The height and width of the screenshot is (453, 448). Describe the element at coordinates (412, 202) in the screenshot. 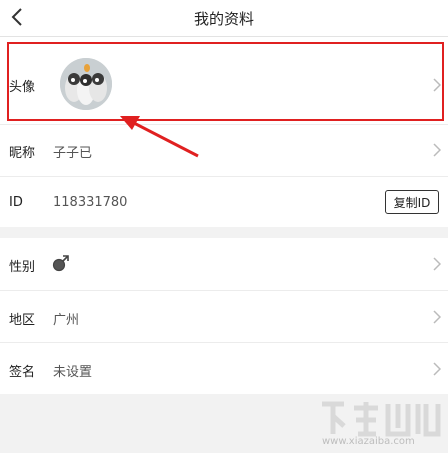

I see `copy-id-button: 复制ID` at that location.